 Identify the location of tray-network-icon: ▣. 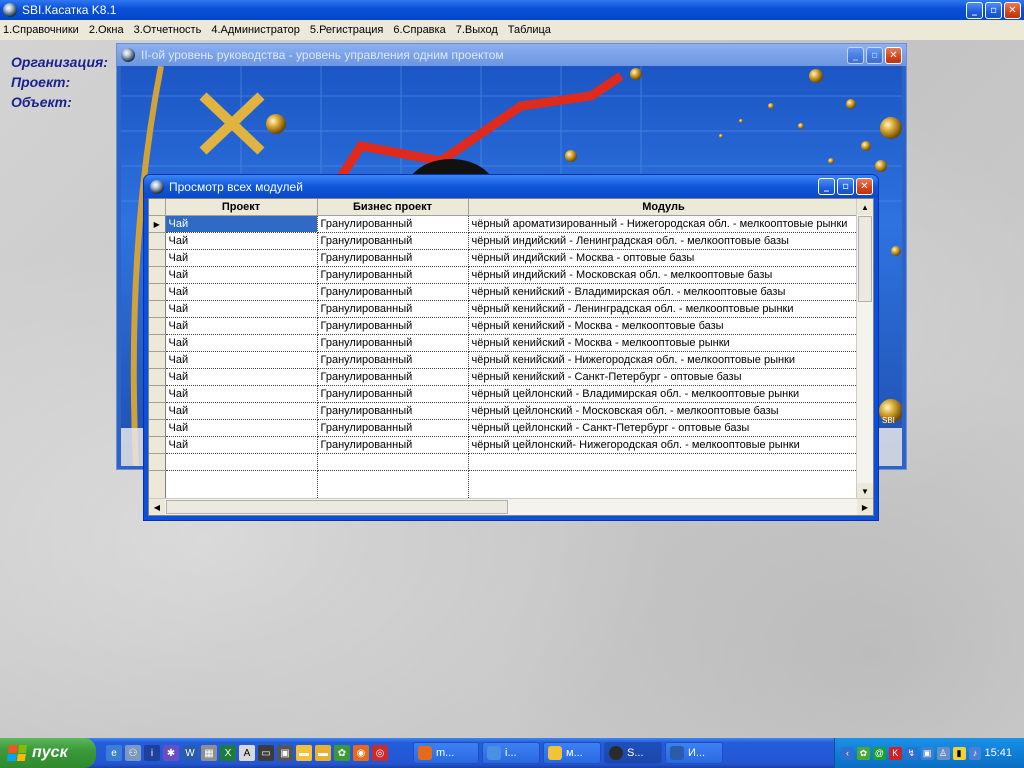
(927, 753).